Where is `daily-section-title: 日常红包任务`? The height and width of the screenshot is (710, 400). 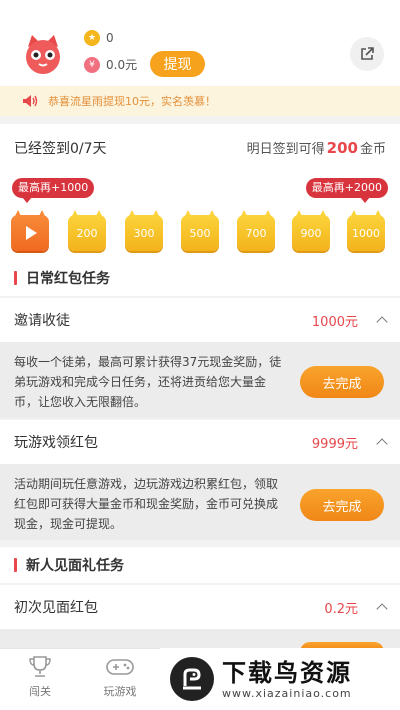 daily-section-title: 日常红包任务 is located at coordinates (200, 278).